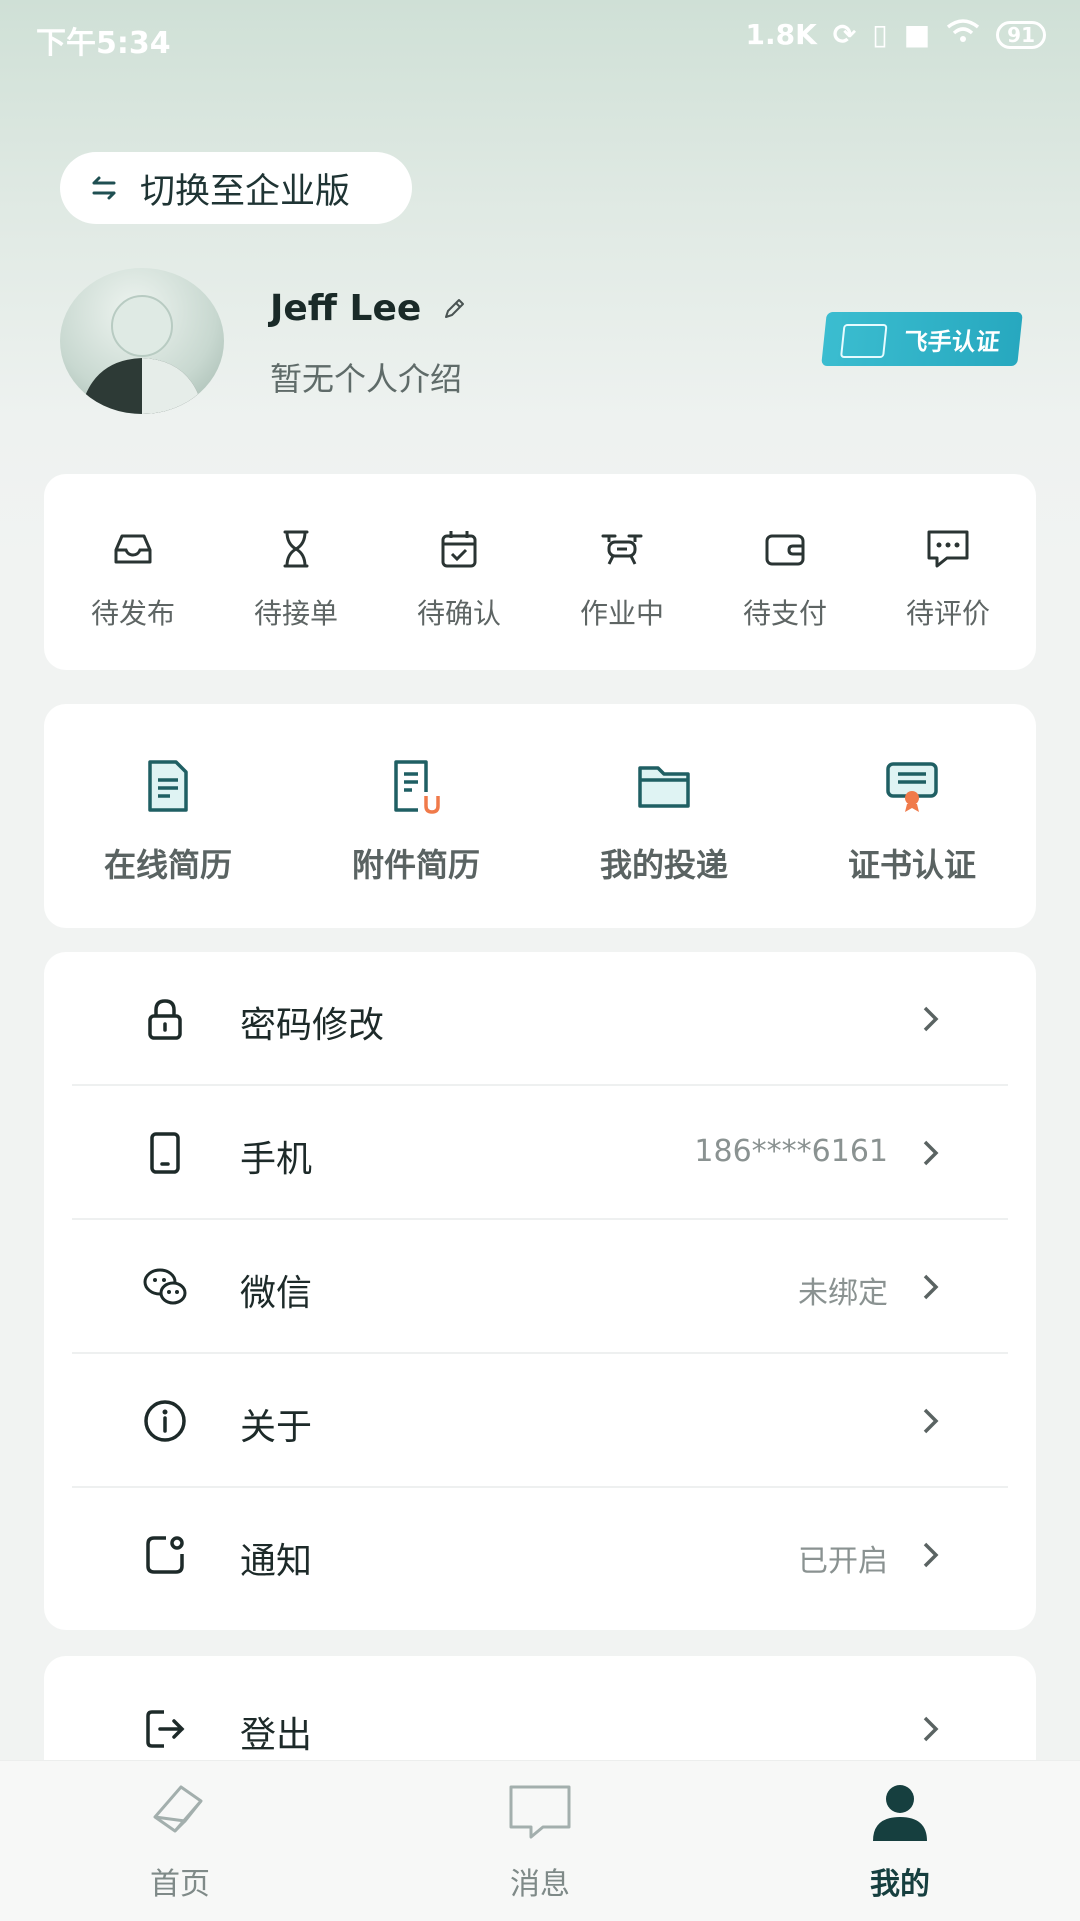 This screenshot has height=1921, width=1080. Describe the element at coordinates (911, 865) in the screenshot. I see `resume-label: 证书认证` at that location.